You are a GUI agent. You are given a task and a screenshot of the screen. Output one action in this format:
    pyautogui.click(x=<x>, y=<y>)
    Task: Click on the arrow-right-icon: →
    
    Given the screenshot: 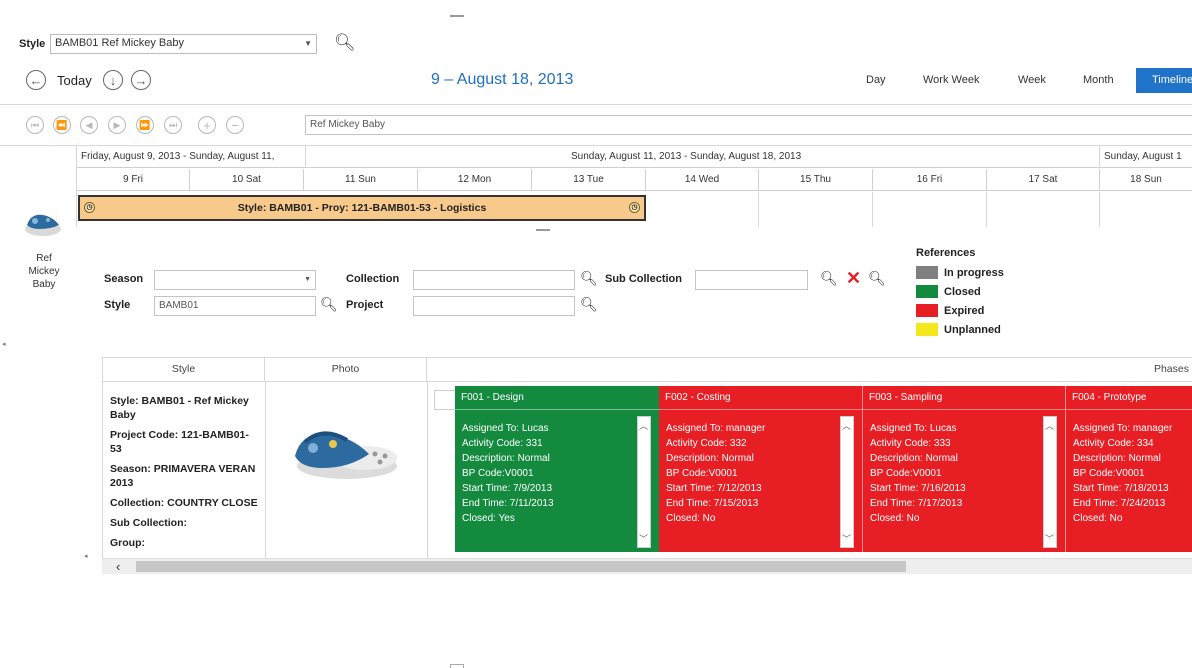 What is the action you would take?
    pyautogui.click(x=141, y=80)
    